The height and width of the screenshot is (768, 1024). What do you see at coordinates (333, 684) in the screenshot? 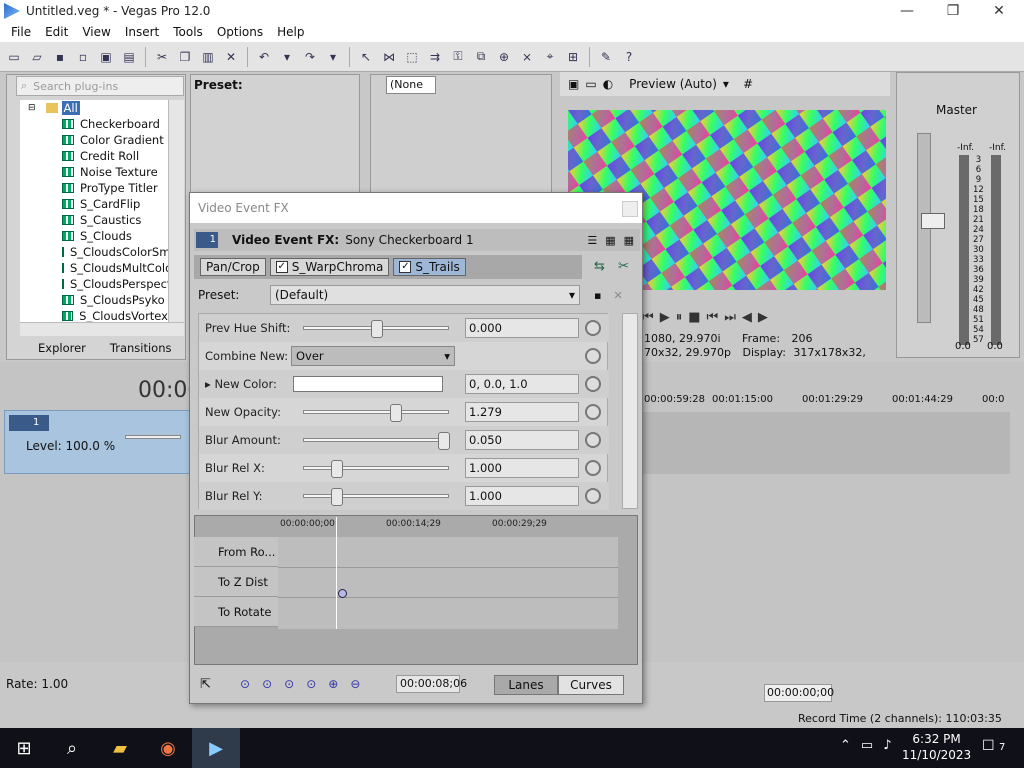
I see `add-keyframe-icon: ⊕` at bounding box center [333, 684].